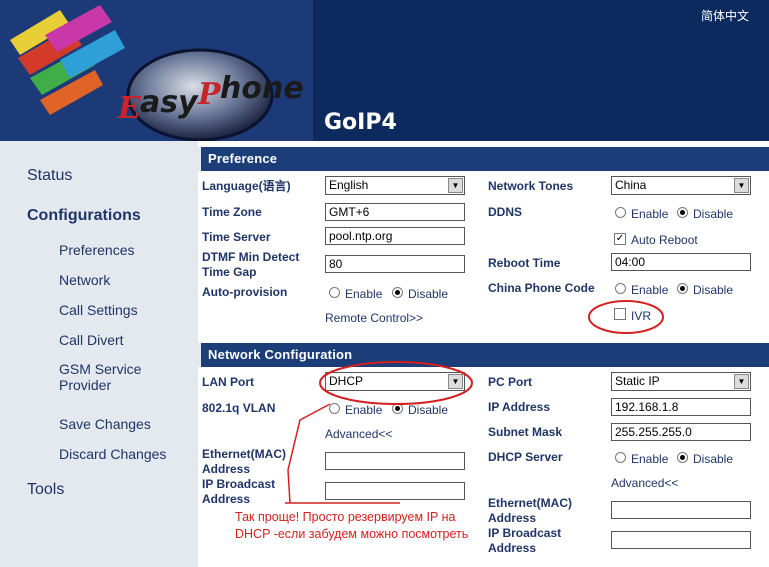 This screenshot has width=769, height=567. What do you see at coordinates (245, 292) in the screenshot?
I see `autoprov-label: Auto-provision` at bounding box center [245, 292].